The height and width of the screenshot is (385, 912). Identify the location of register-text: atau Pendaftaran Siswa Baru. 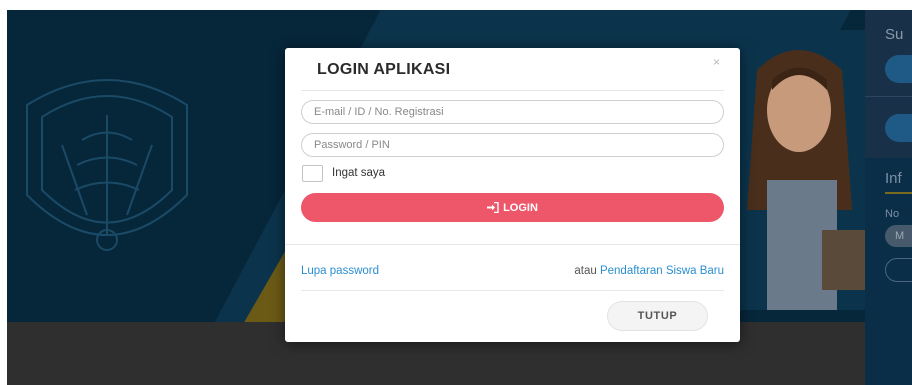
(649, 271).